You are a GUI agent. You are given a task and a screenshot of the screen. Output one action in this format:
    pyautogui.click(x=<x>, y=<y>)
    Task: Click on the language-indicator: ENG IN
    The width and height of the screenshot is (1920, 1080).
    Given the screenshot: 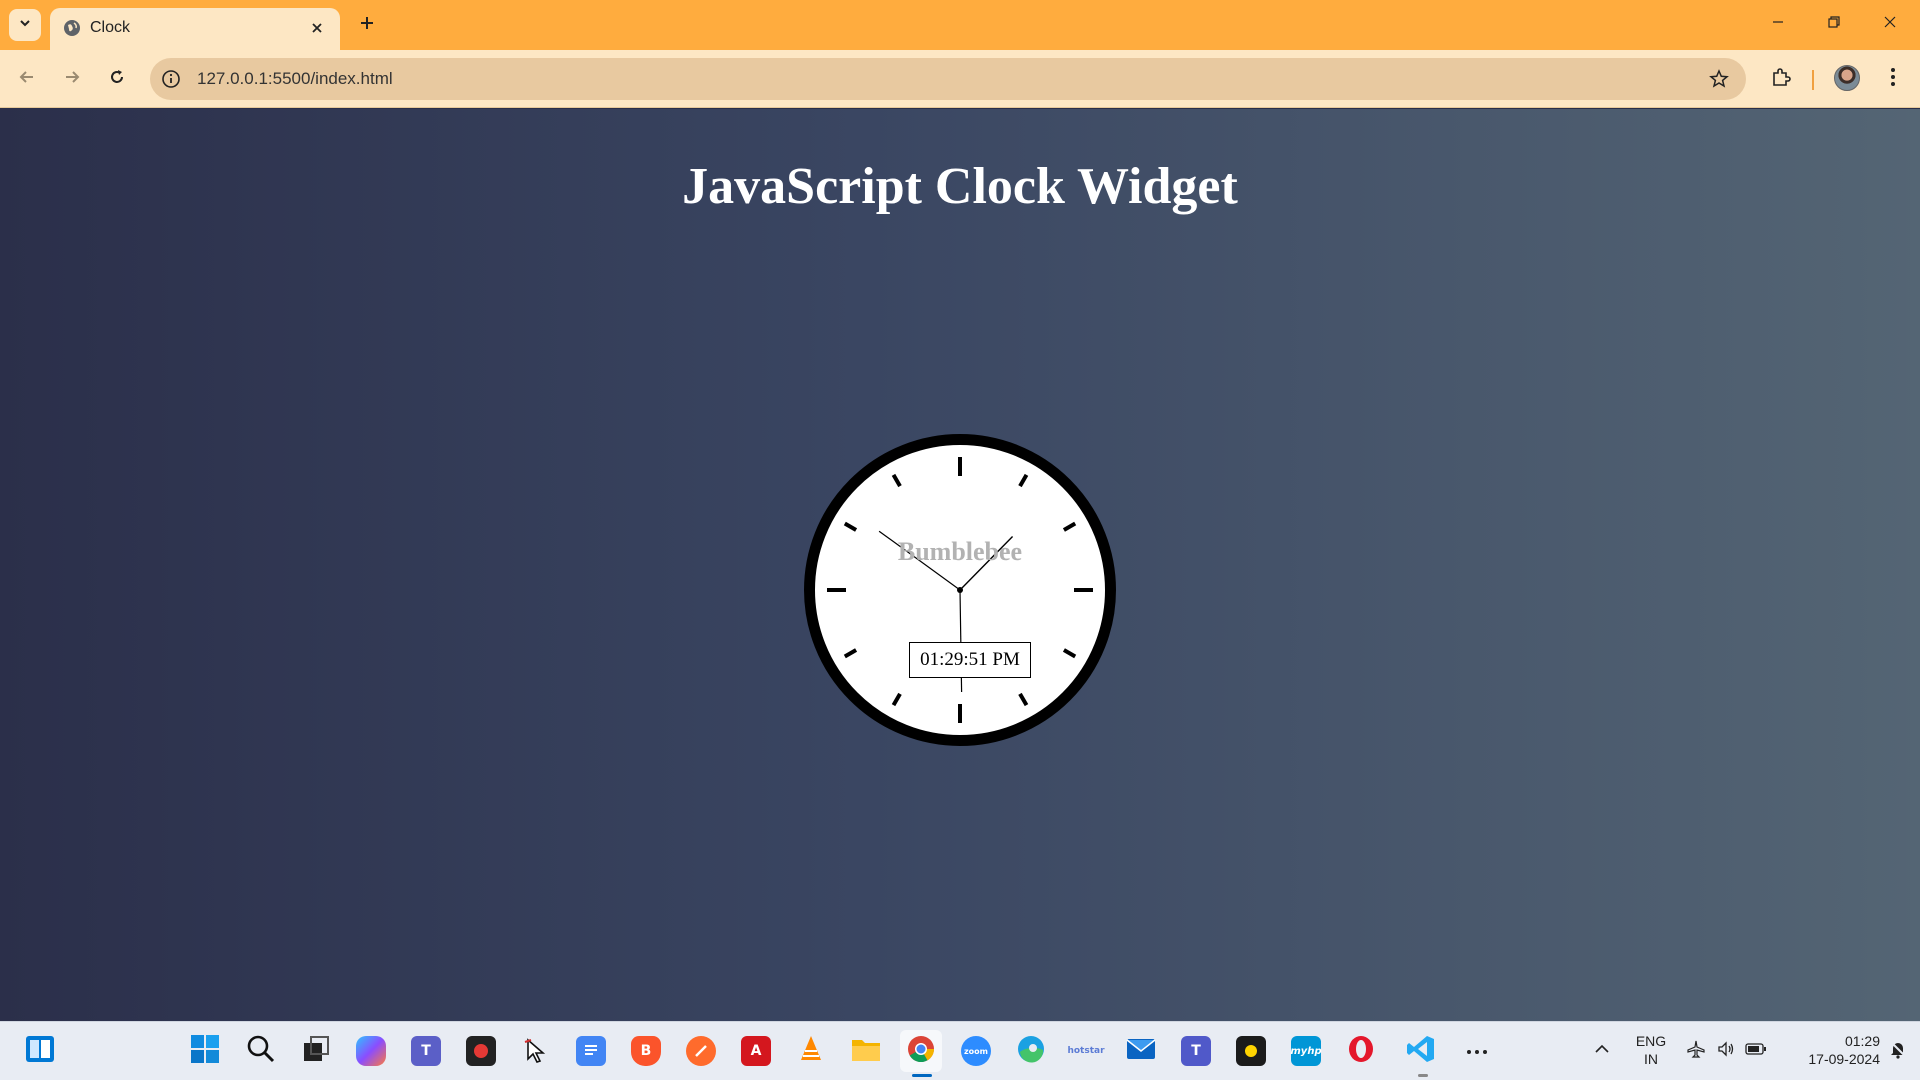 What is the action you would take?
    pyautogui.click(x=1651, y=1050)
    